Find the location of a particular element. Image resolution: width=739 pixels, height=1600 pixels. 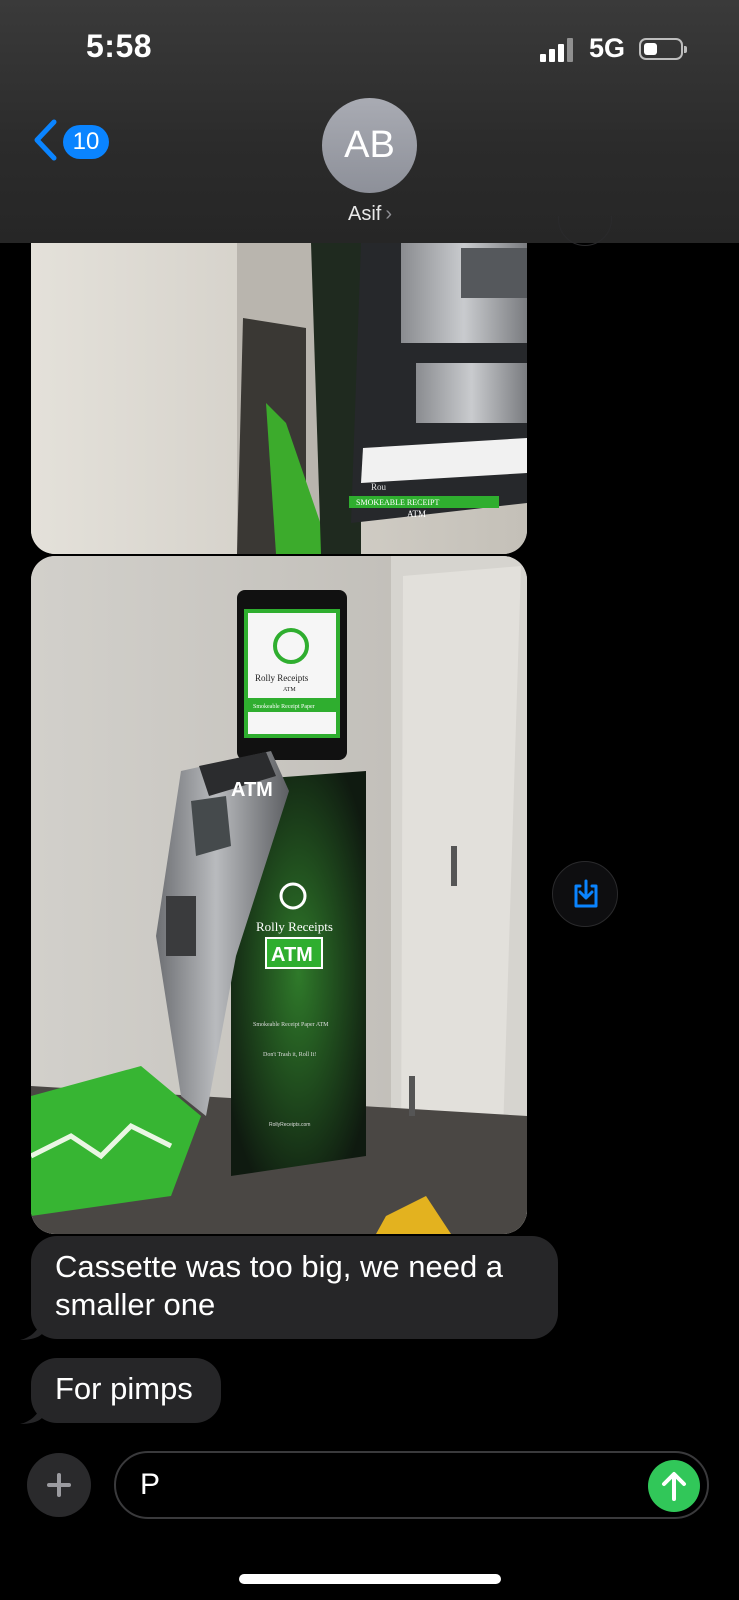

save-to-photos-button is located at coordinates (585, 894).